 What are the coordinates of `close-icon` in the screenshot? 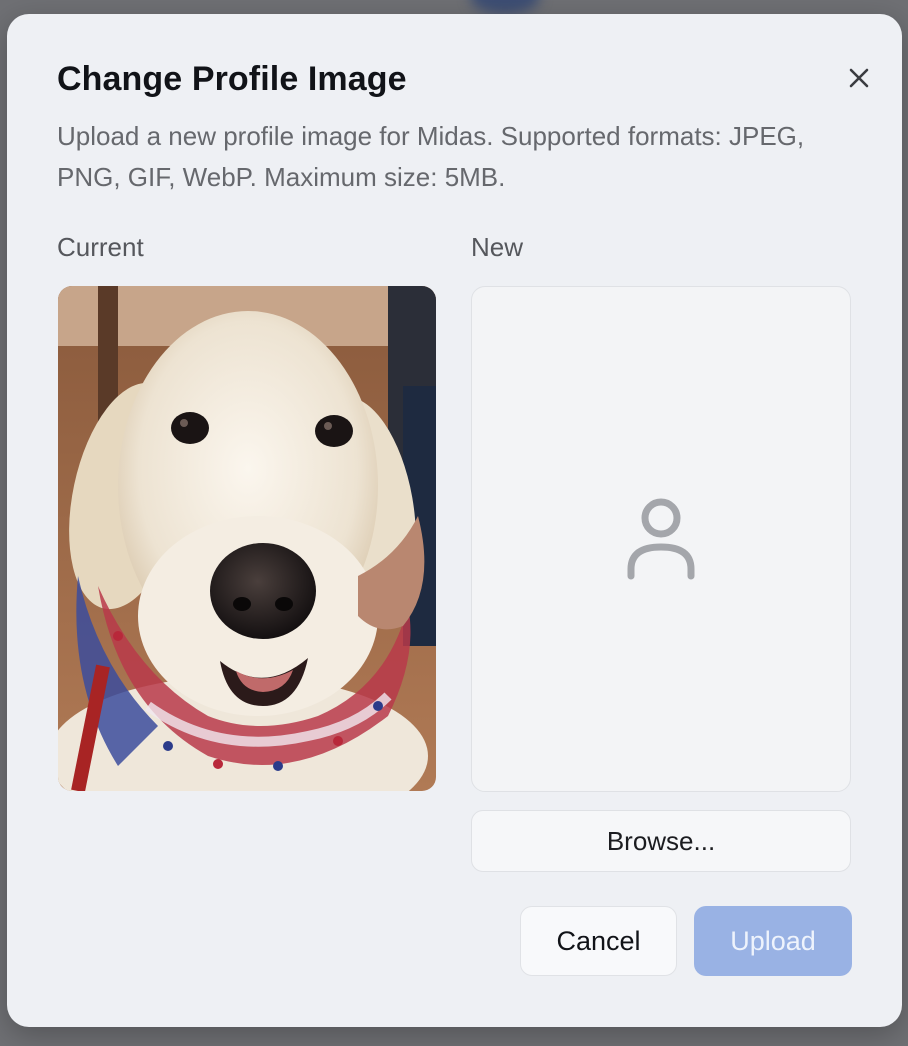 It's located at (859, 78).